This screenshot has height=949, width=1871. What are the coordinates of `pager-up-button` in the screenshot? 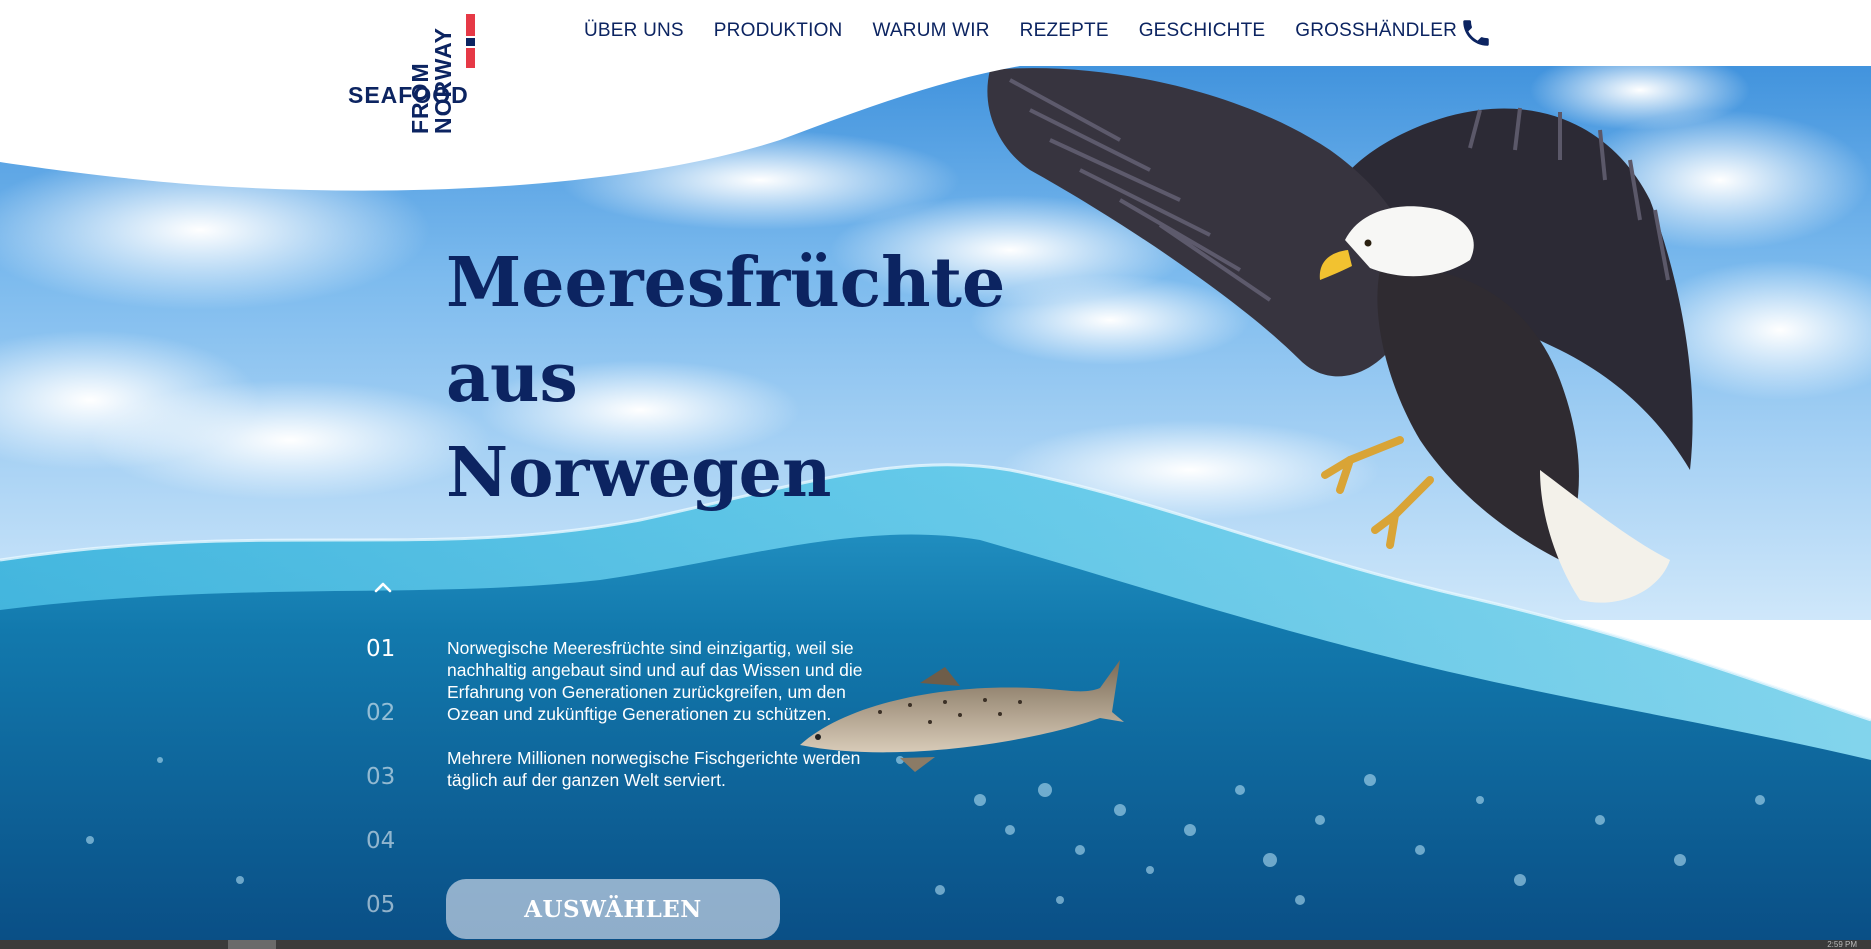 It's located at (383, 588).